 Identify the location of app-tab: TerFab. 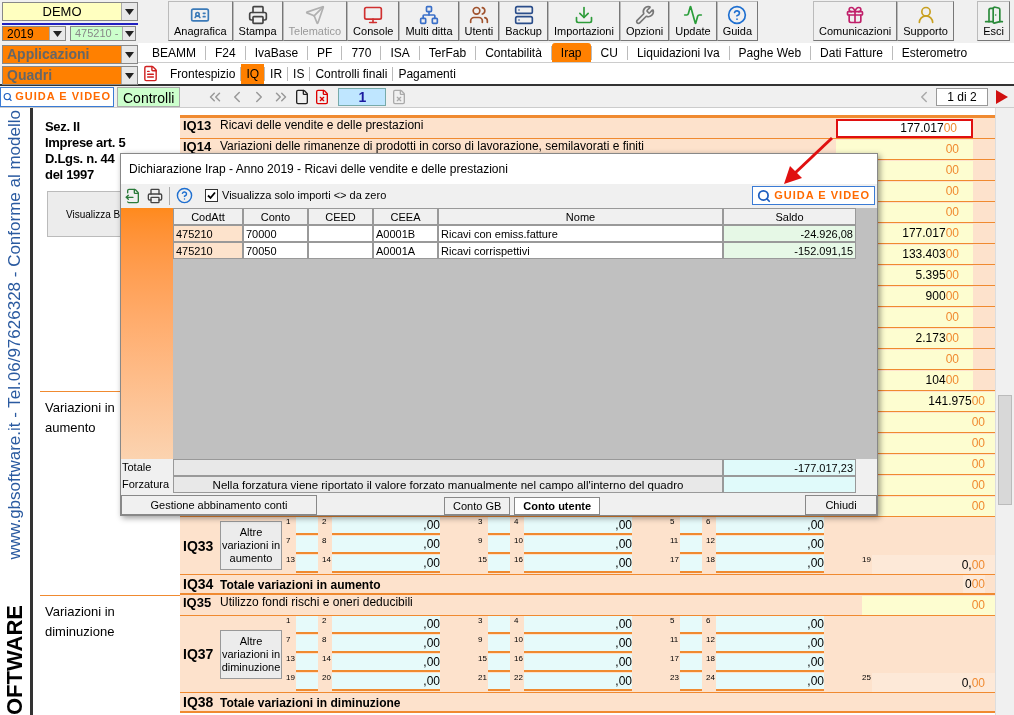
(447, 52).